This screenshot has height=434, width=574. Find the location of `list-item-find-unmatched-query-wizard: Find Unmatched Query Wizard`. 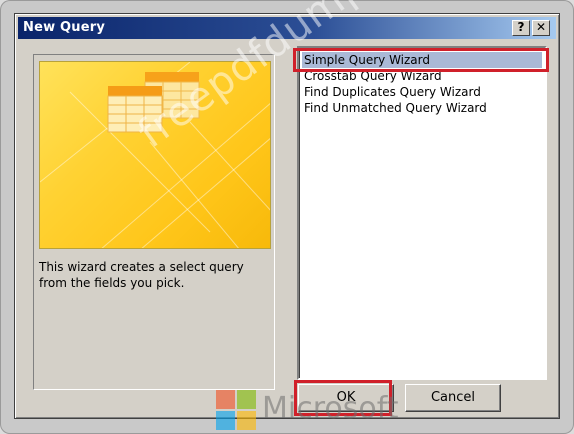

list-item-find-unmatched-query-wizard: Find Unmatched Query Wizard is located at coordinates (422, 108).